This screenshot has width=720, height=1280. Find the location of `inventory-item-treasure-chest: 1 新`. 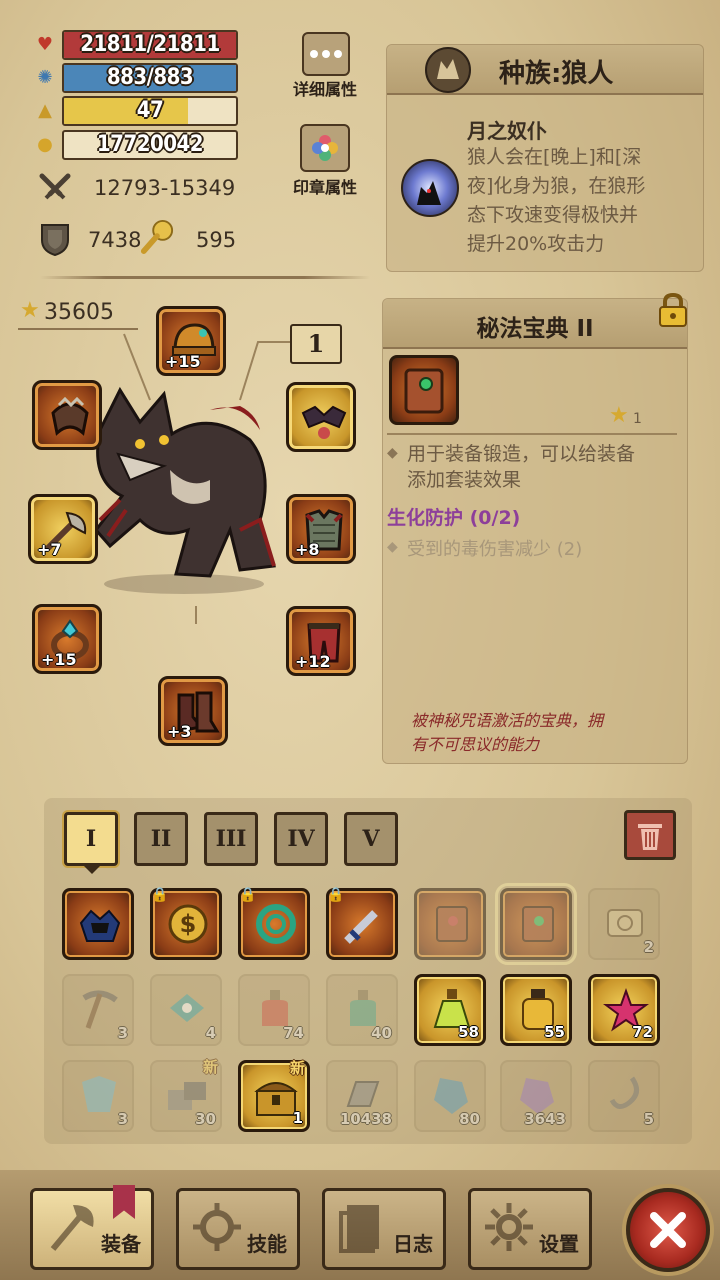

inventory-item-treasure-chest: 1 新 is located at coordinates (274, 1095).